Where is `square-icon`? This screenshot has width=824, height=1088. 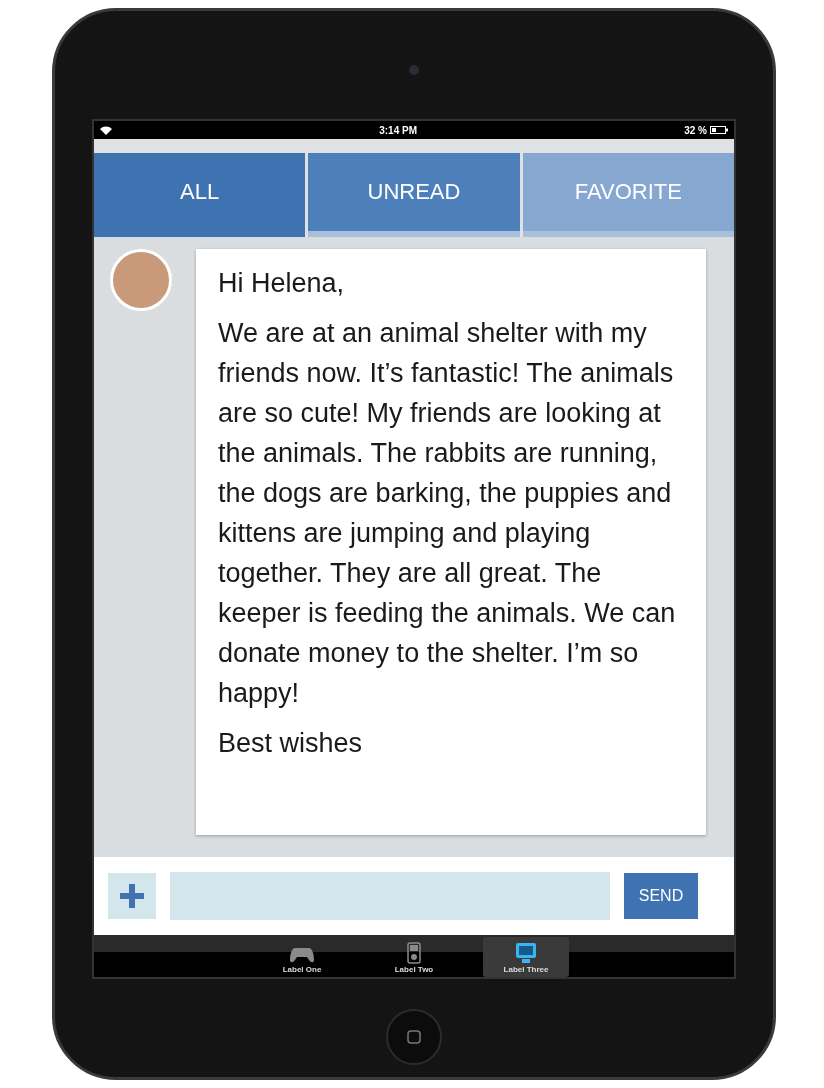 square-icon is located at coordinates (414, 1037).